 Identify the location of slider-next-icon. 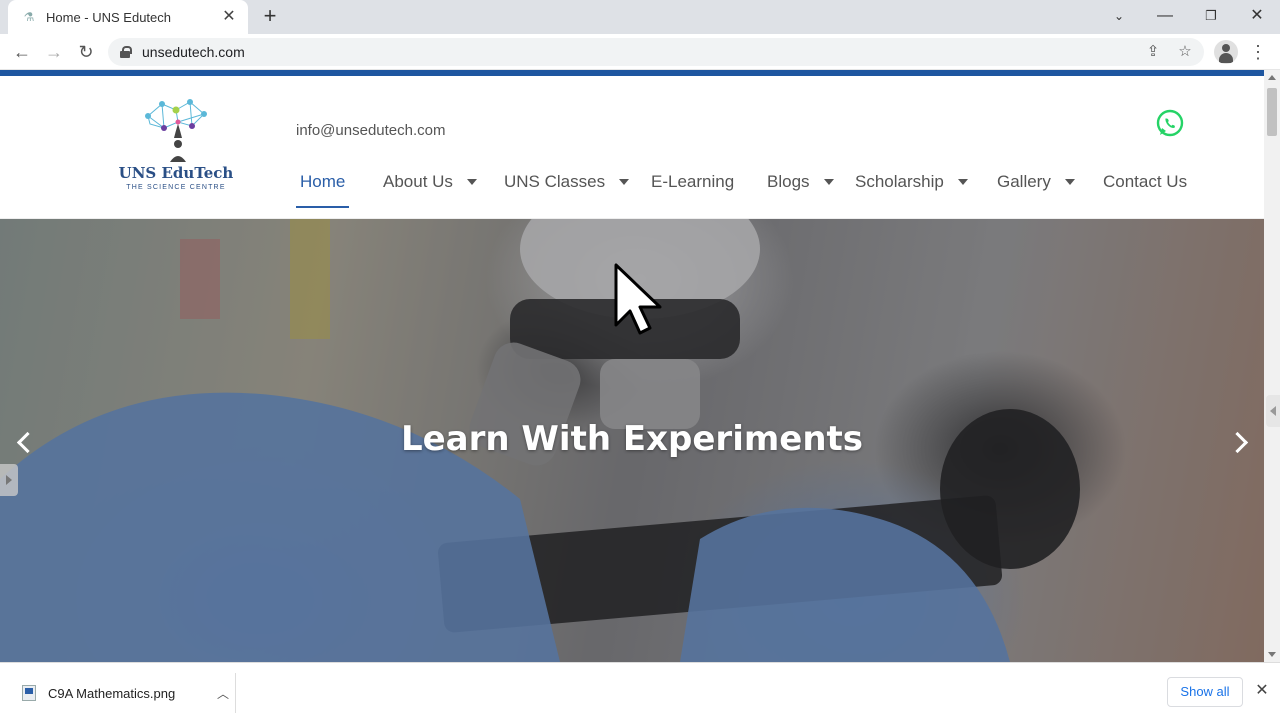
(1240, 442).